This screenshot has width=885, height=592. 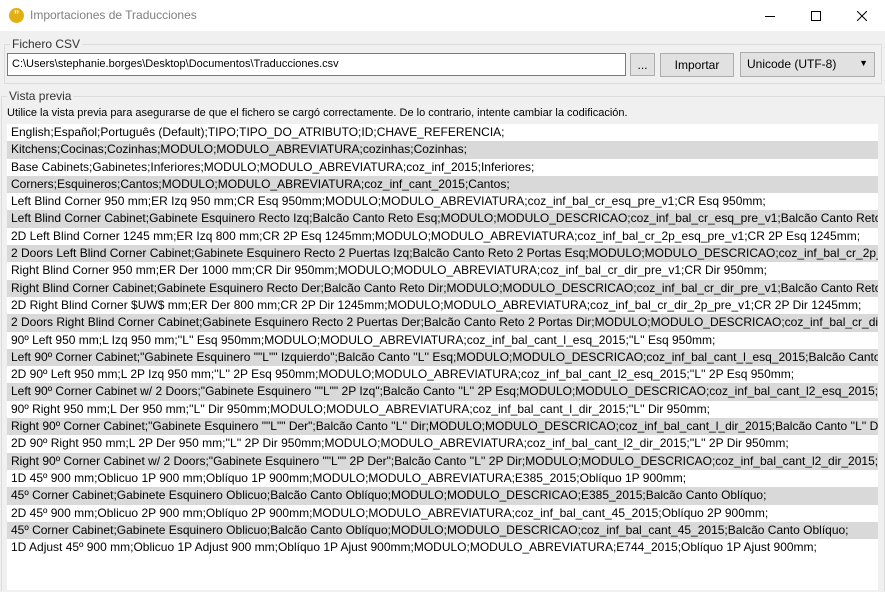 I want to click on encoding-select: Unicode (UTF-8) ▼, so click(x=807, y=64).